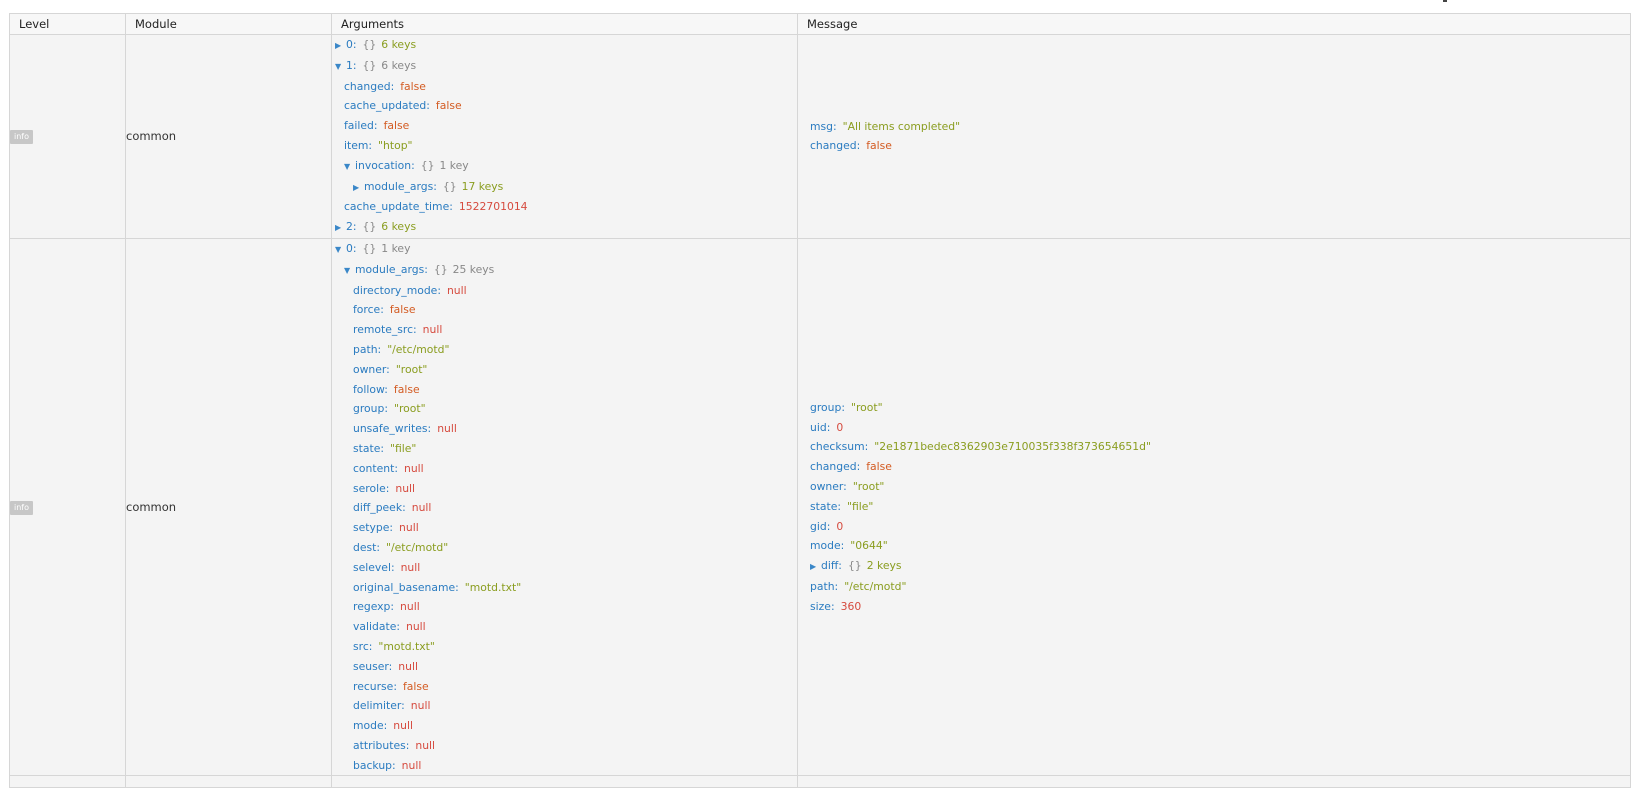 This screenshot has height=802, width=1639. Describe the element at coordinates (826, 407) in the screenshot. I see `json-key: group` at that location.